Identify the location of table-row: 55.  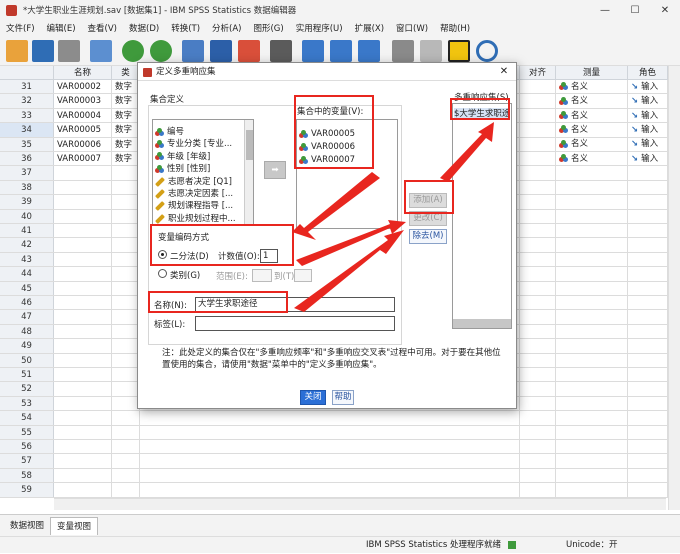
(340, 432).